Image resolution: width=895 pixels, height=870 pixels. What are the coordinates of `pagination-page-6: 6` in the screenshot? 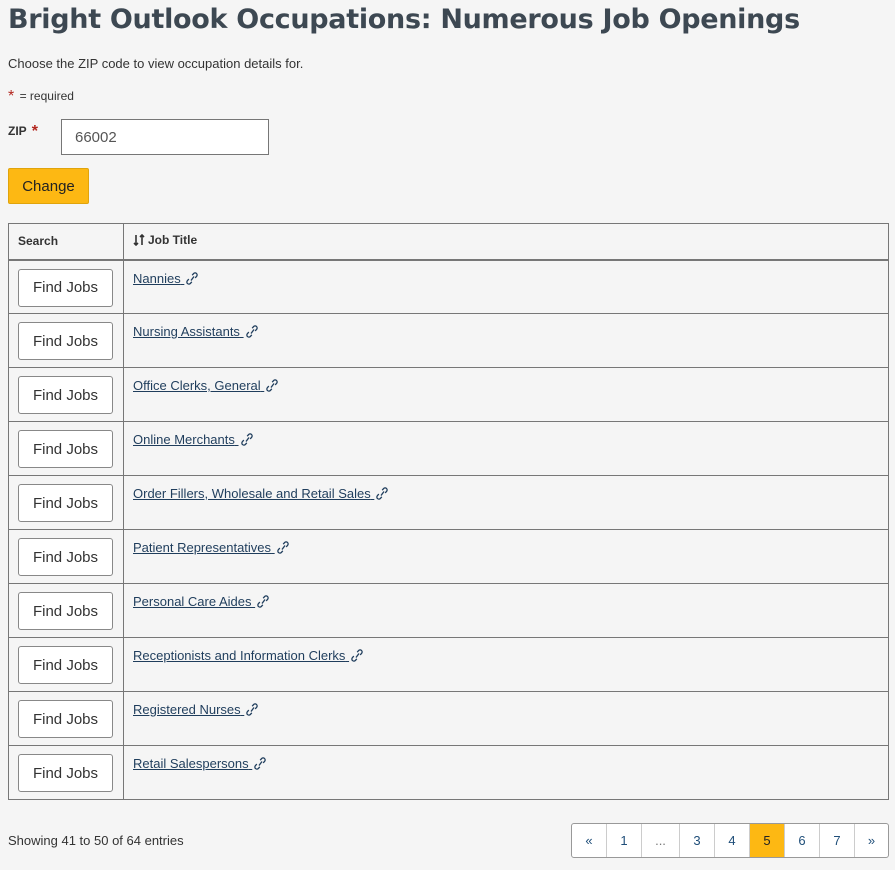 It's located at (801, 840).